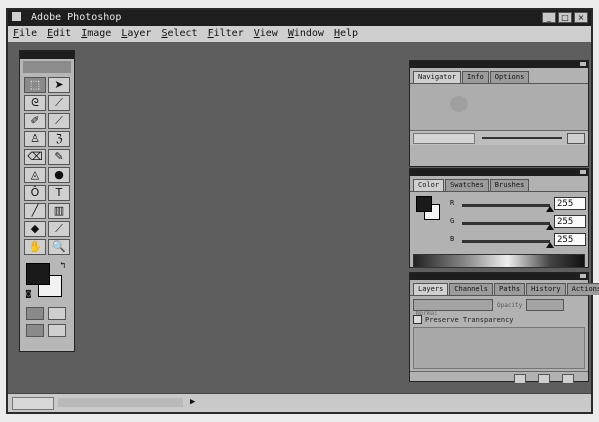 The image size is (599, 422). What do you see at coordinates (582, 289) in the screenshot?
I see `layers-tab-actions: Actions` at bounding box center [582, 289].